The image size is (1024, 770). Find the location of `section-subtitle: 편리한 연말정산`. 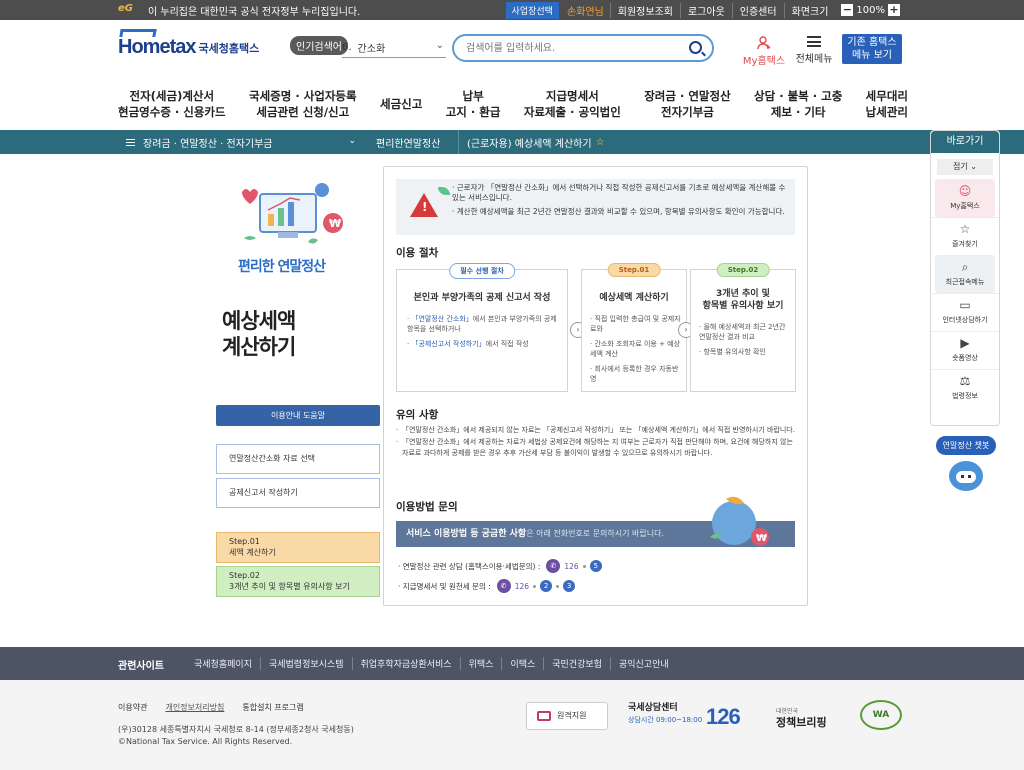

section-subtitle: 편리한 연말정산 is located at coordinates (282, 267).